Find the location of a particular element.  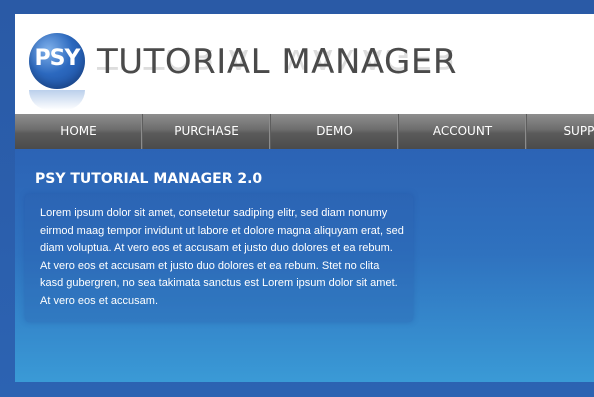

nav-demo: DEMO is located at coordinates (335, 131).